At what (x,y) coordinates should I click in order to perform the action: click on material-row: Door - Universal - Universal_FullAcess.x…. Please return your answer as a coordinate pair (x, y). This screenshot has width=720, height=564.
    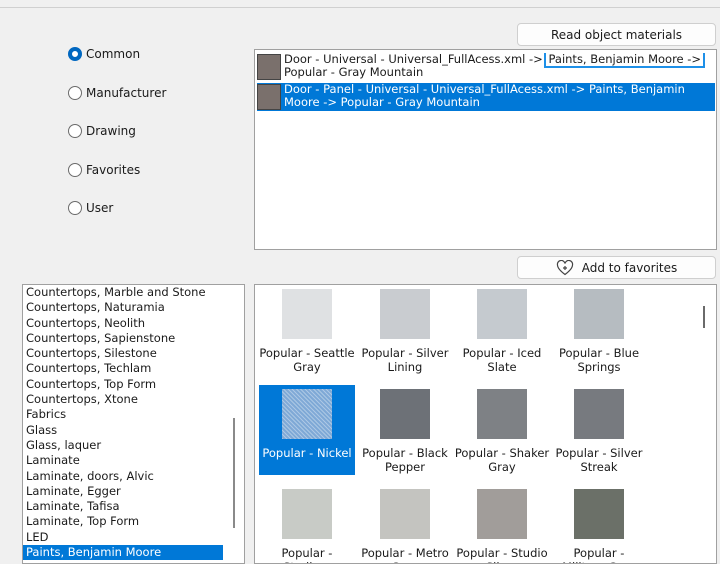
    Looking at the image, I should click on (486, 67).